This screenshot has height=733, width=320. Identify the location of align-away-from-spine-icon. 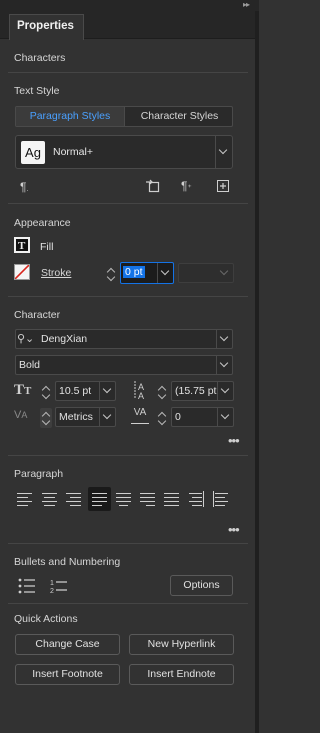
(221, 499).